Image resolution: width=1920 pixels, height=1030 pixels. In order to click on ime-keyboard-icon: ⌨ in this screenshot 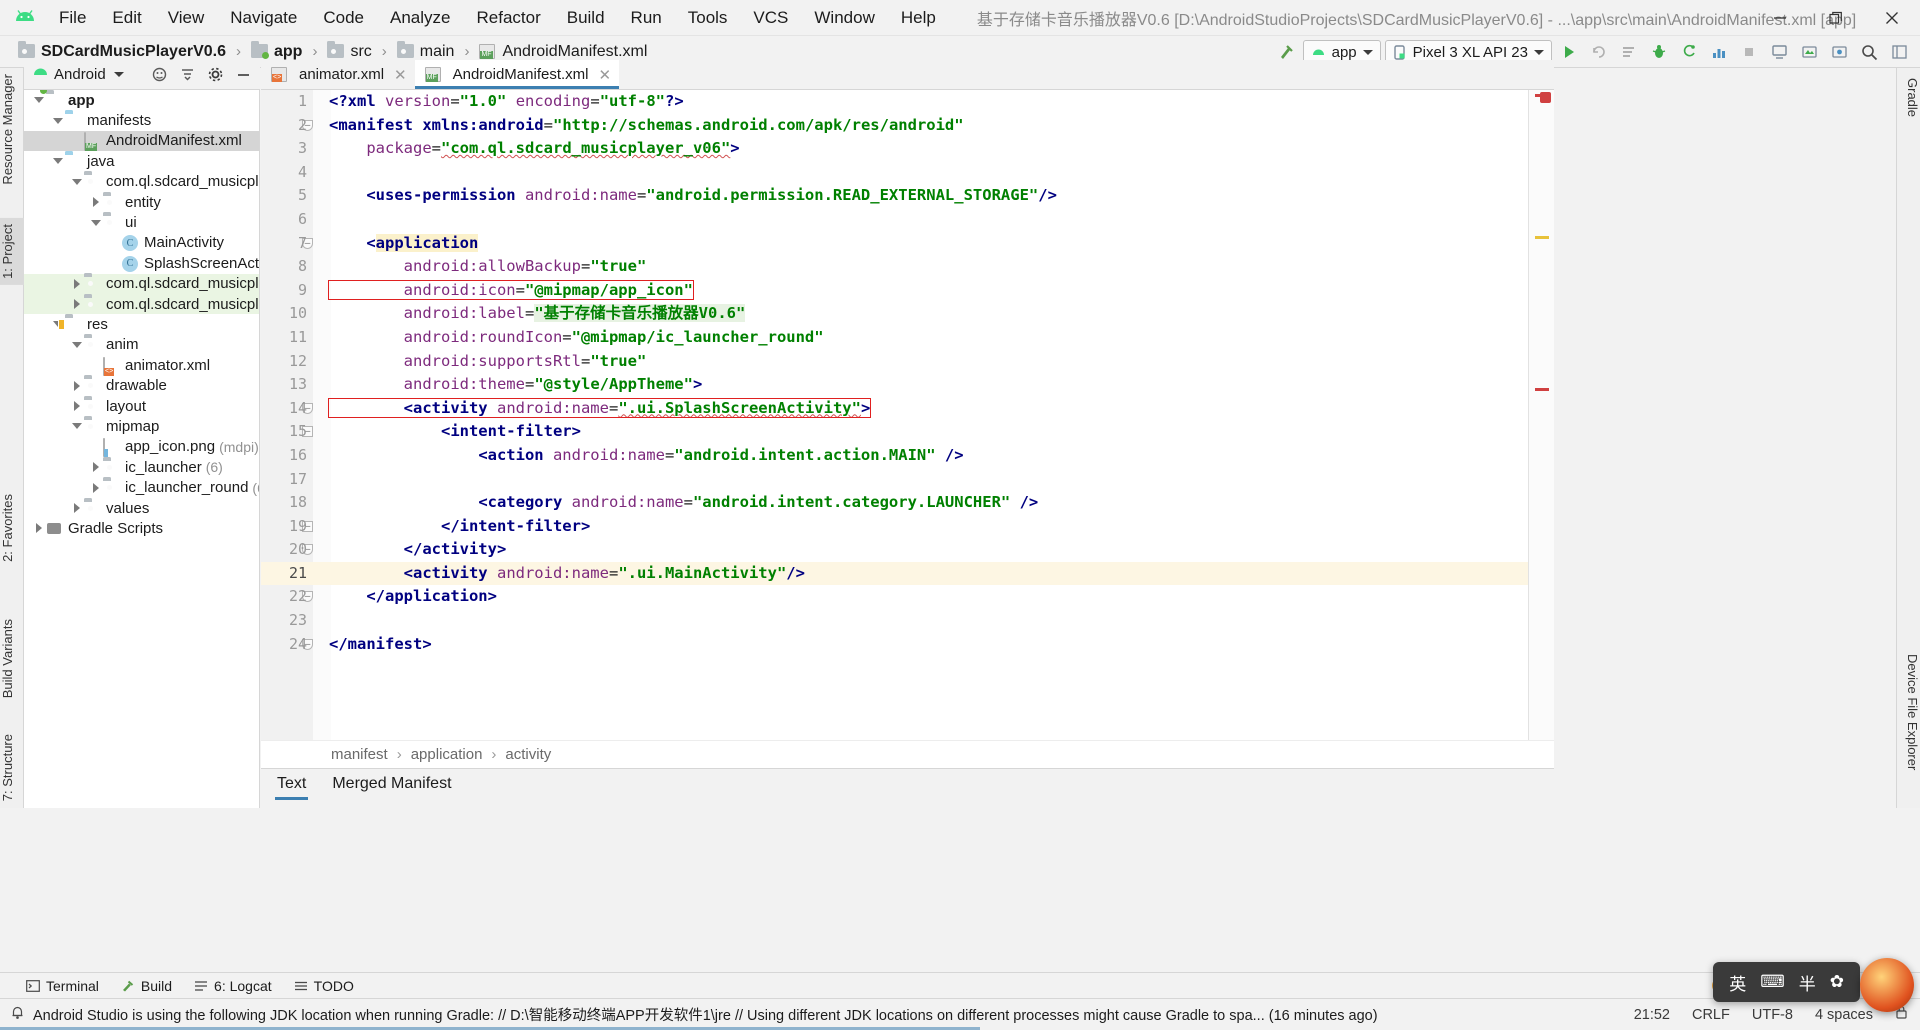, I will do `click(1772, 982)`.